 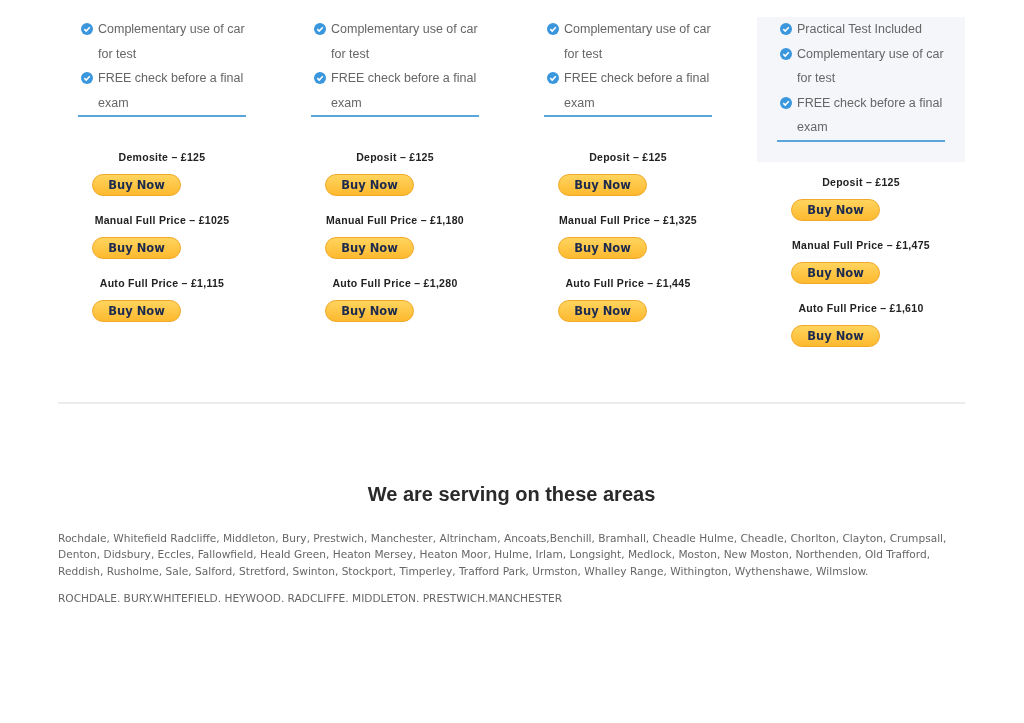 What do you see at coordinates (860, 29) in the screenshot?
I see `feature-text: Practical Test Included` at bounding box center [860, 29].